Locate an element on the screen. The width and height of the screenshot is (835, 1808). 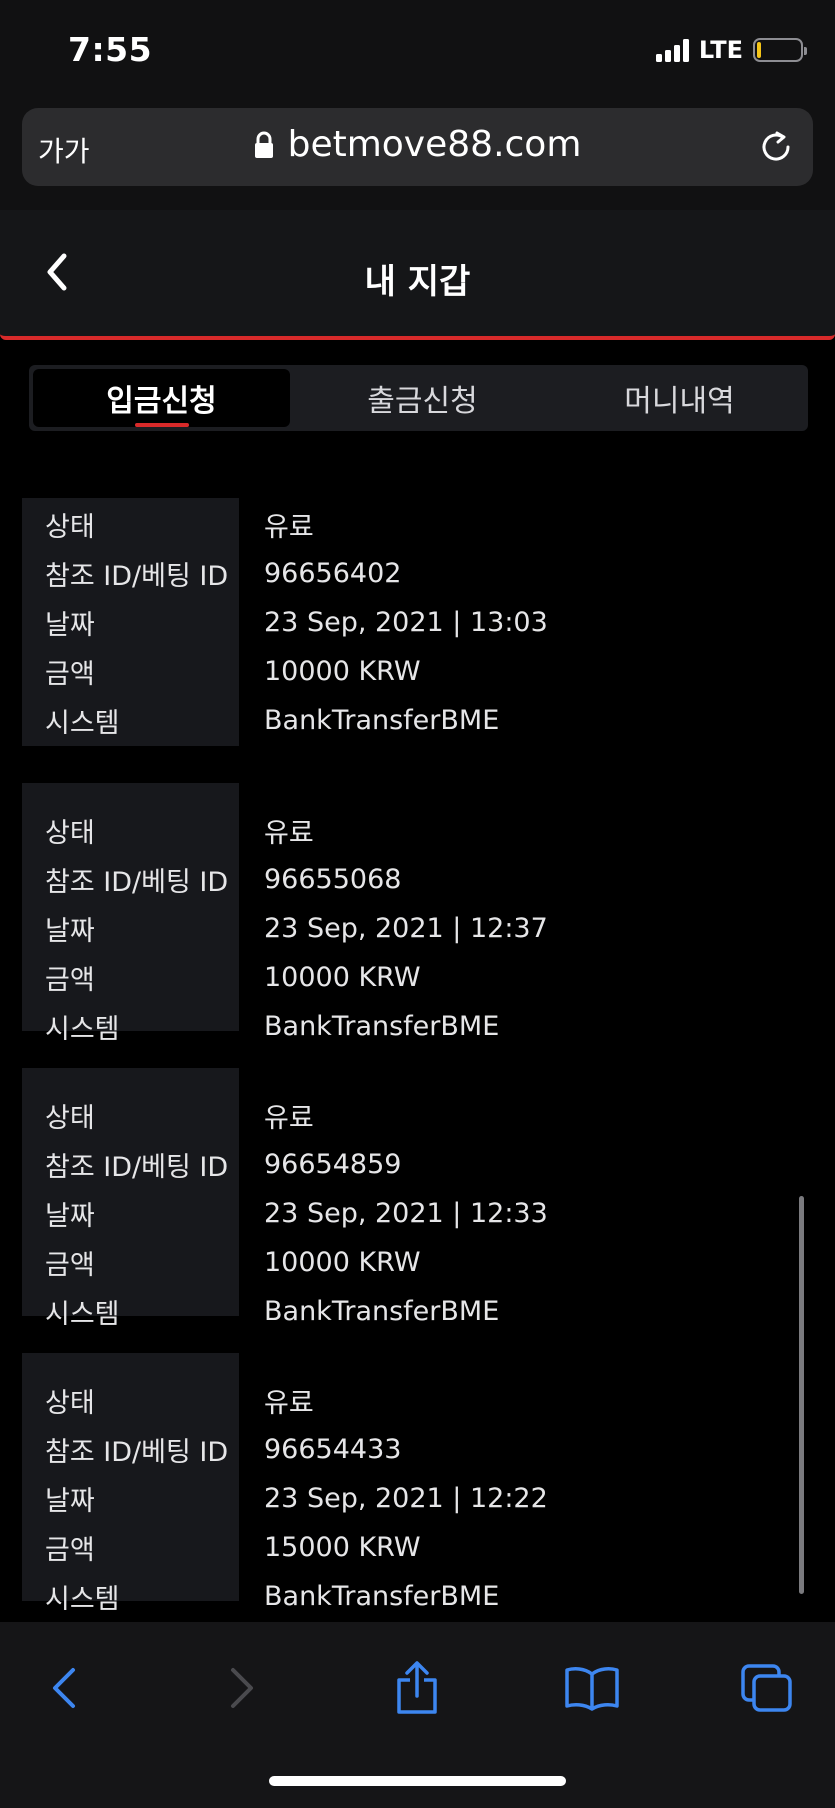
tab-label: 머니내역 is located at coordinates (679, 401).